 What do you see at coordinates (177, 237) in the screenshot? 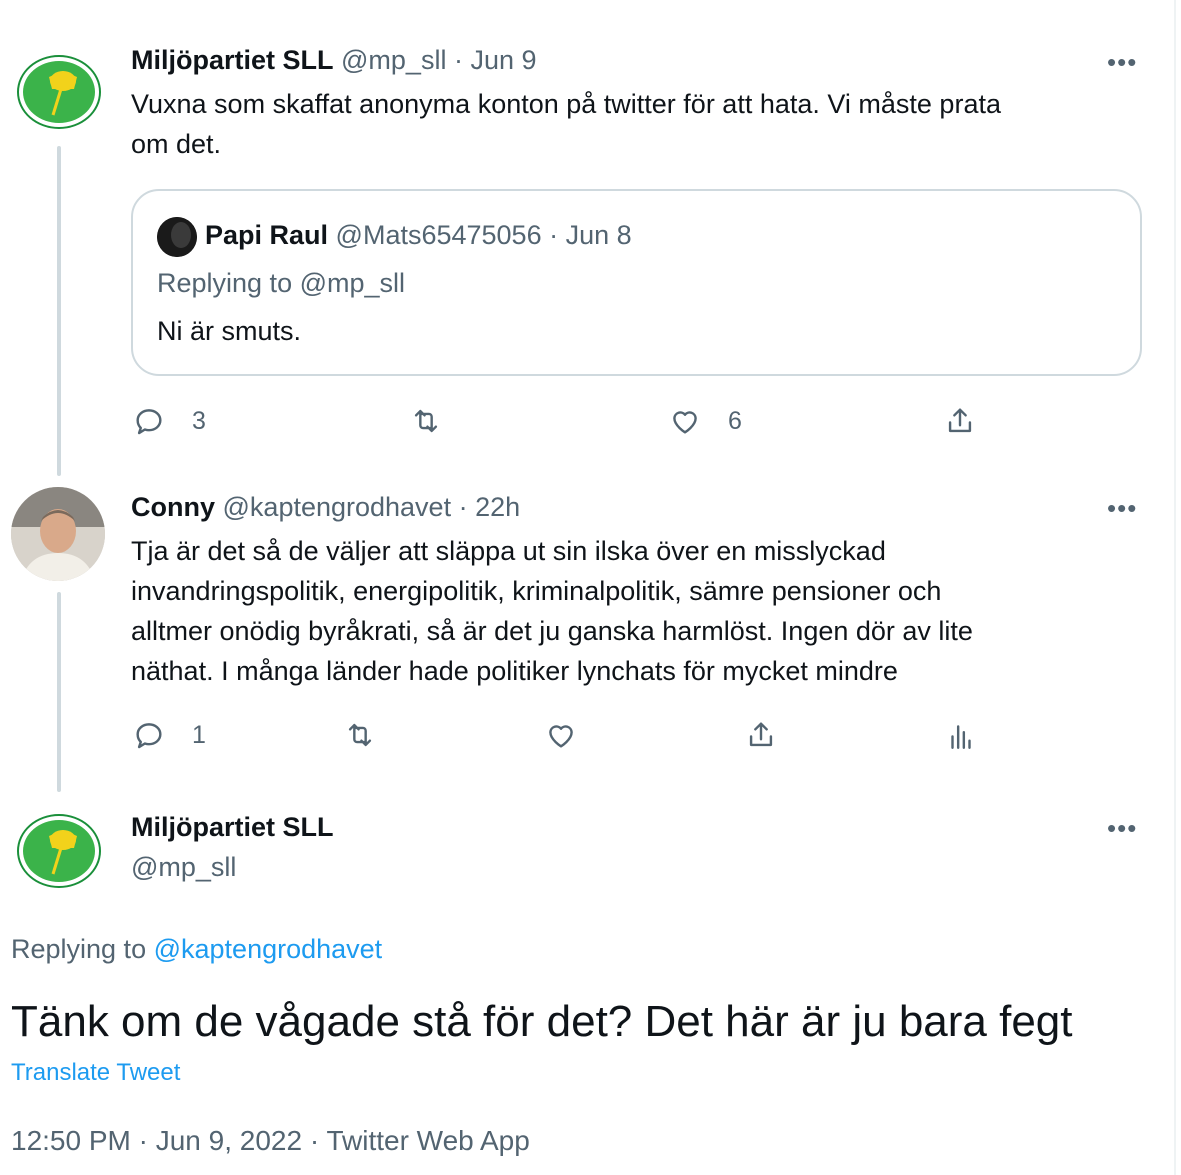
I see `quote-avatar` at bounding box center [177, 237].